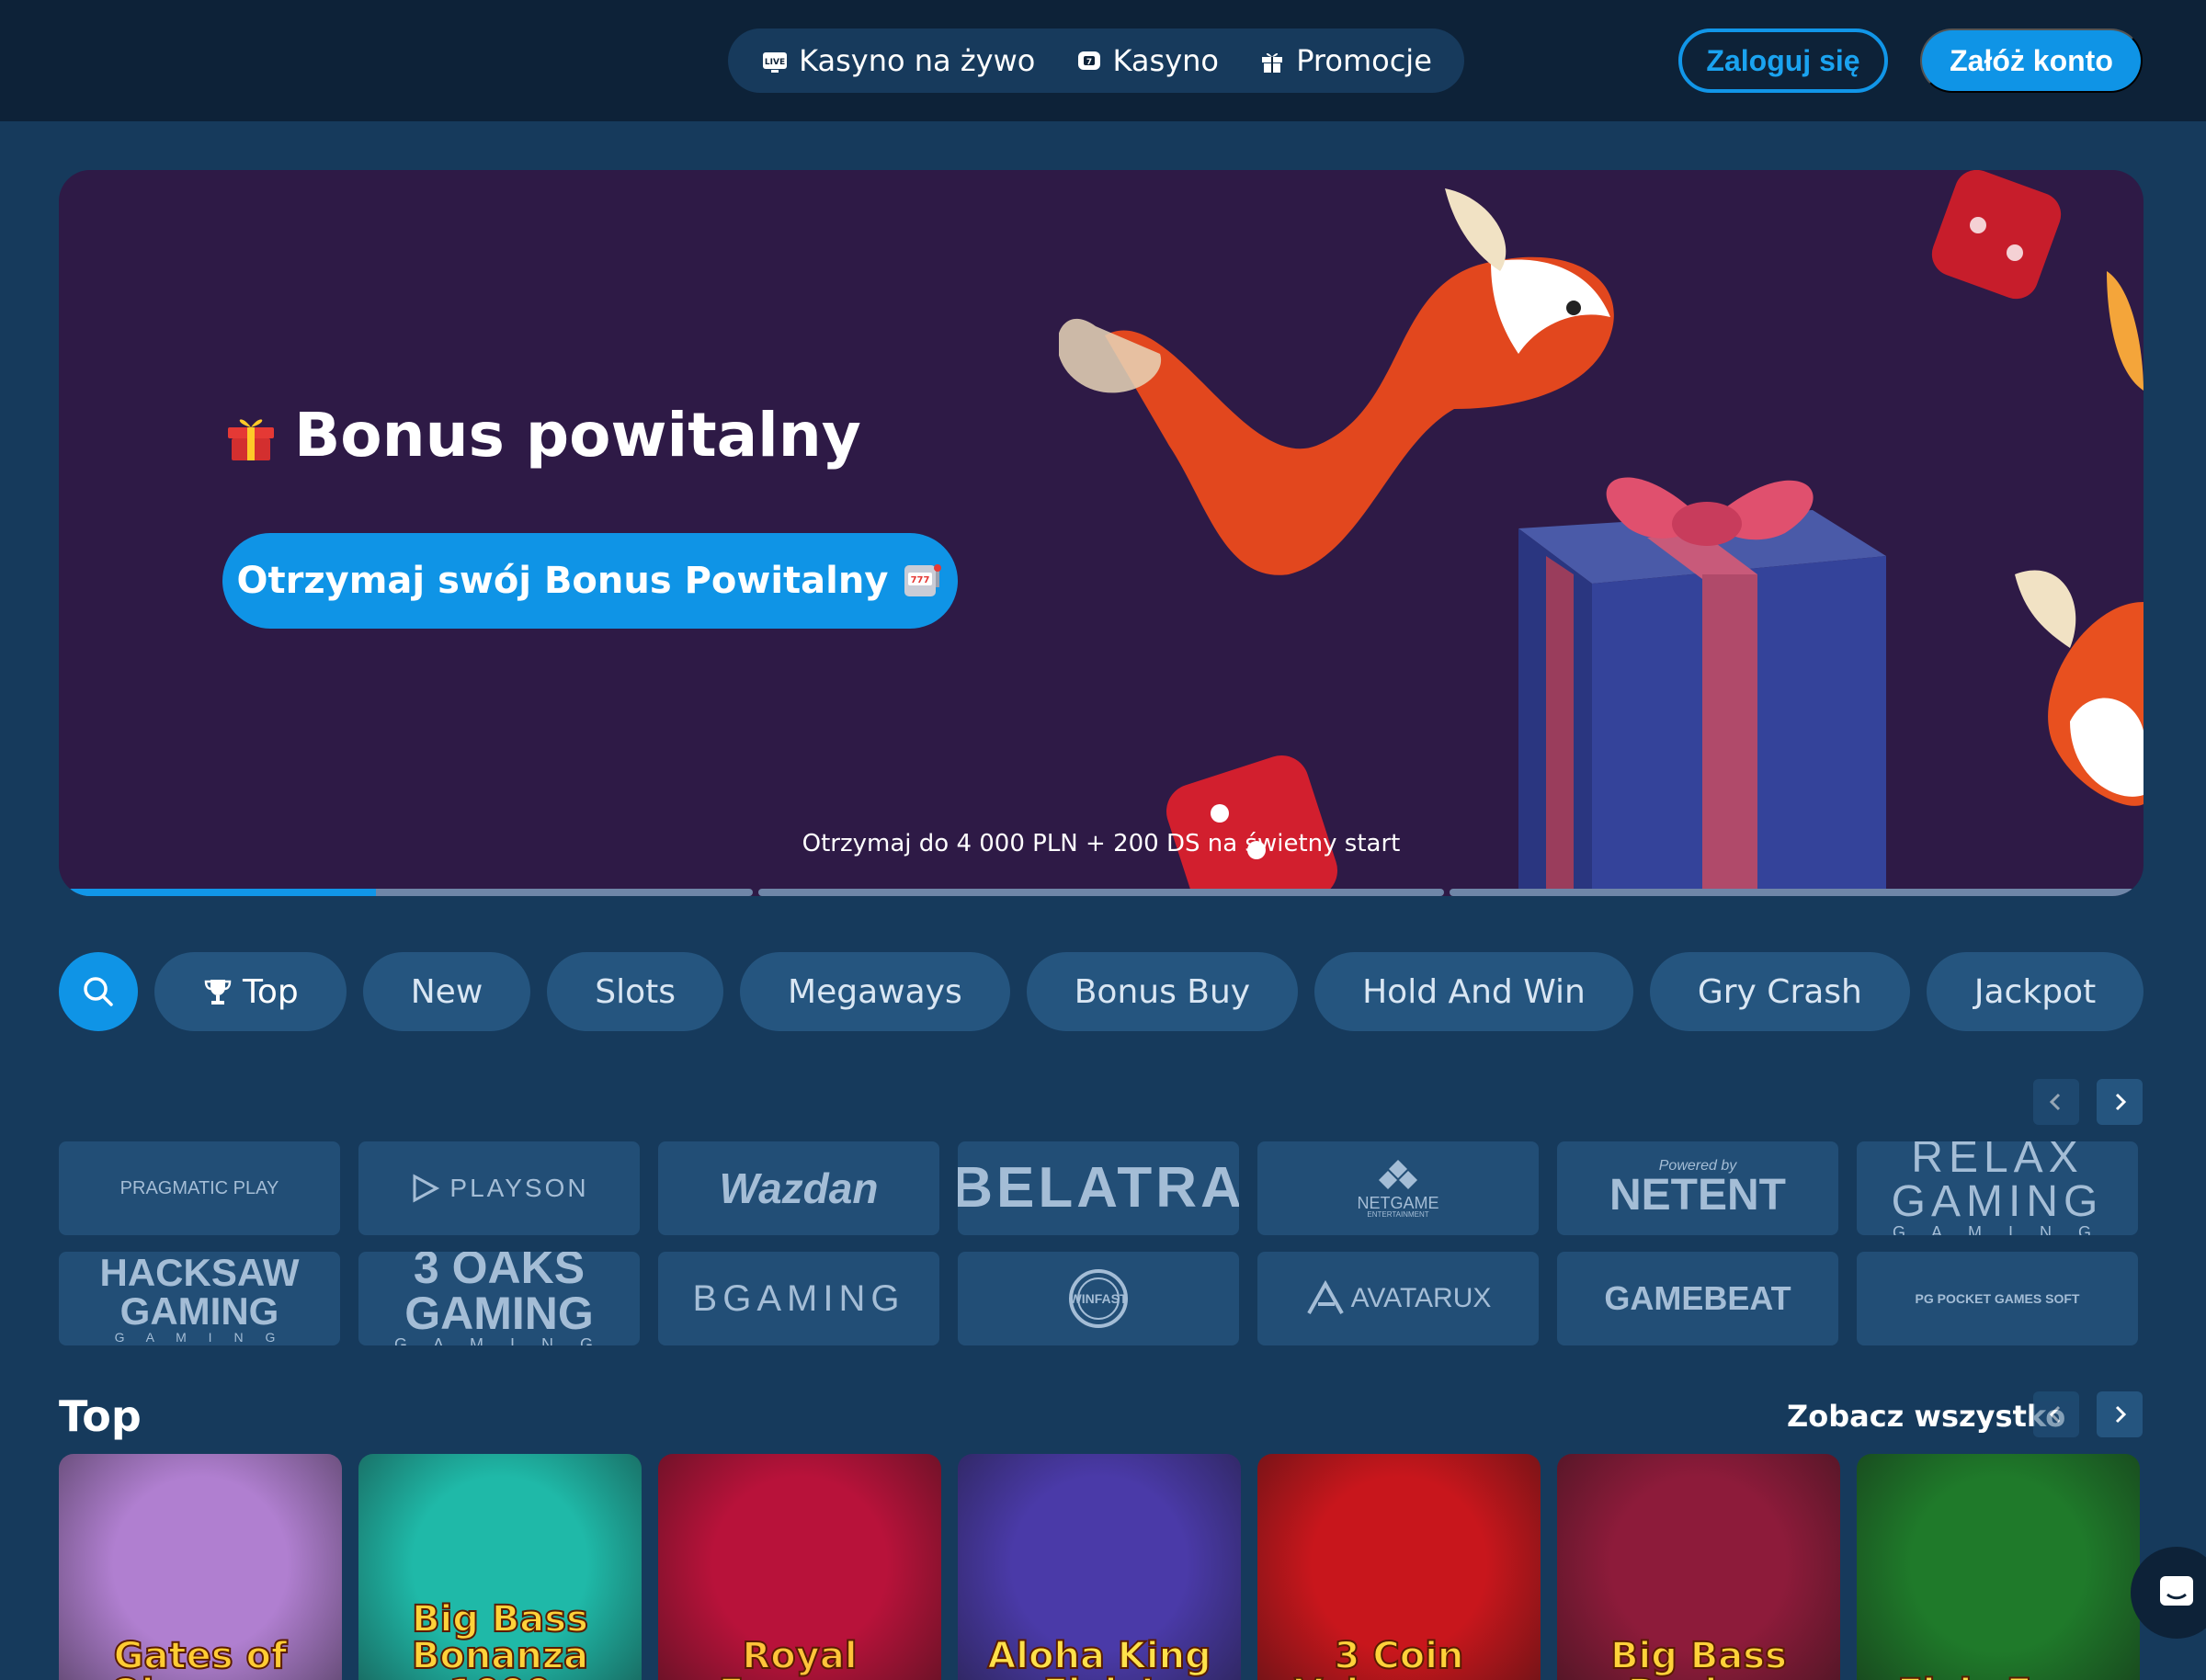 The width and height of the screenshot is (2206, 1680). I want to click on login-button: Zaloguj się, so click(1783, 60).